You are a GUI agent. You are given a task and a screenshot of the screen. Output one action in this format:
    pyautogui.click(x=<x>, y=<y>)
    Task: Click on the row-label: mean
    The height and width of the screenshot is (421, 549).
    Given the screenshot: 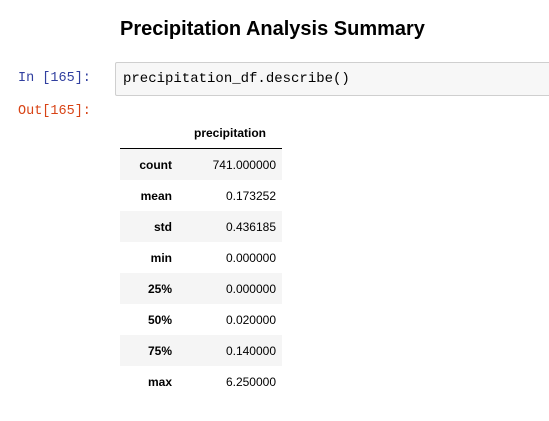 What is the action you would take?
    pyautogui.click(x=156, y=195)
    